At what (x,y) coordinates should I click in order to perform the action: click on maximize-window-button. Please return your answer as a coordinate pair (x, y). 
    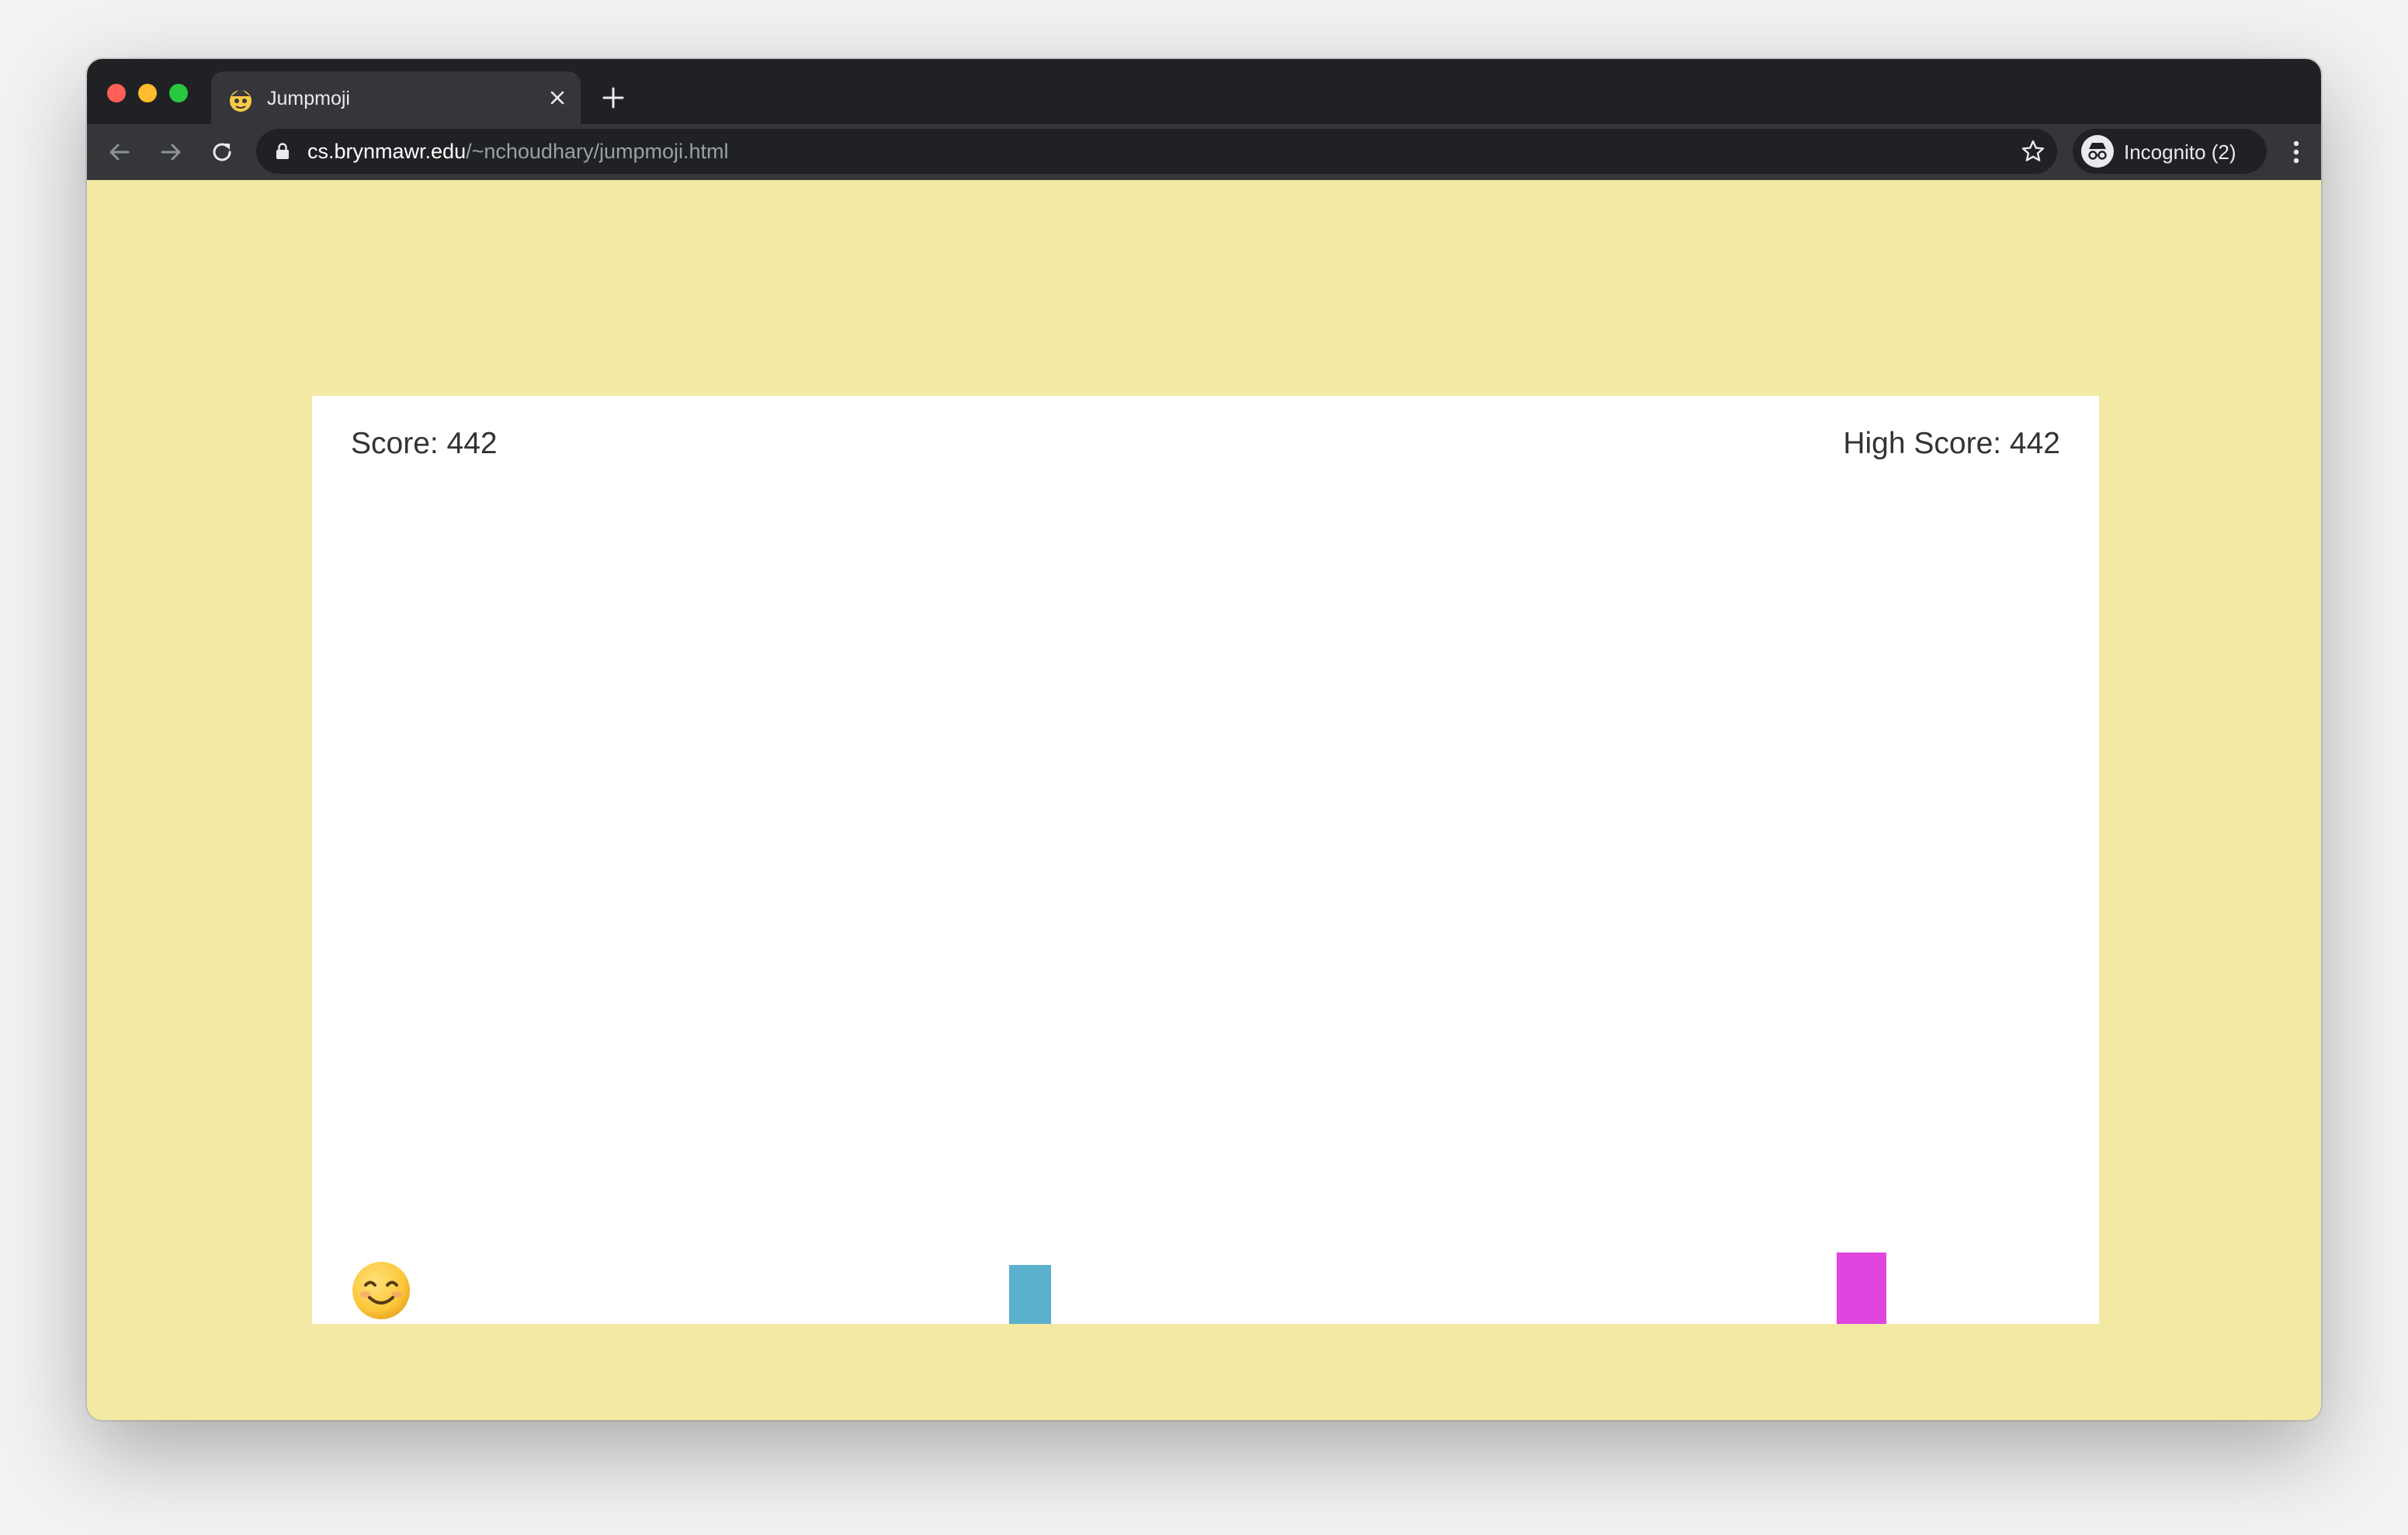
    Looking at the image, I should click on (178, 93).